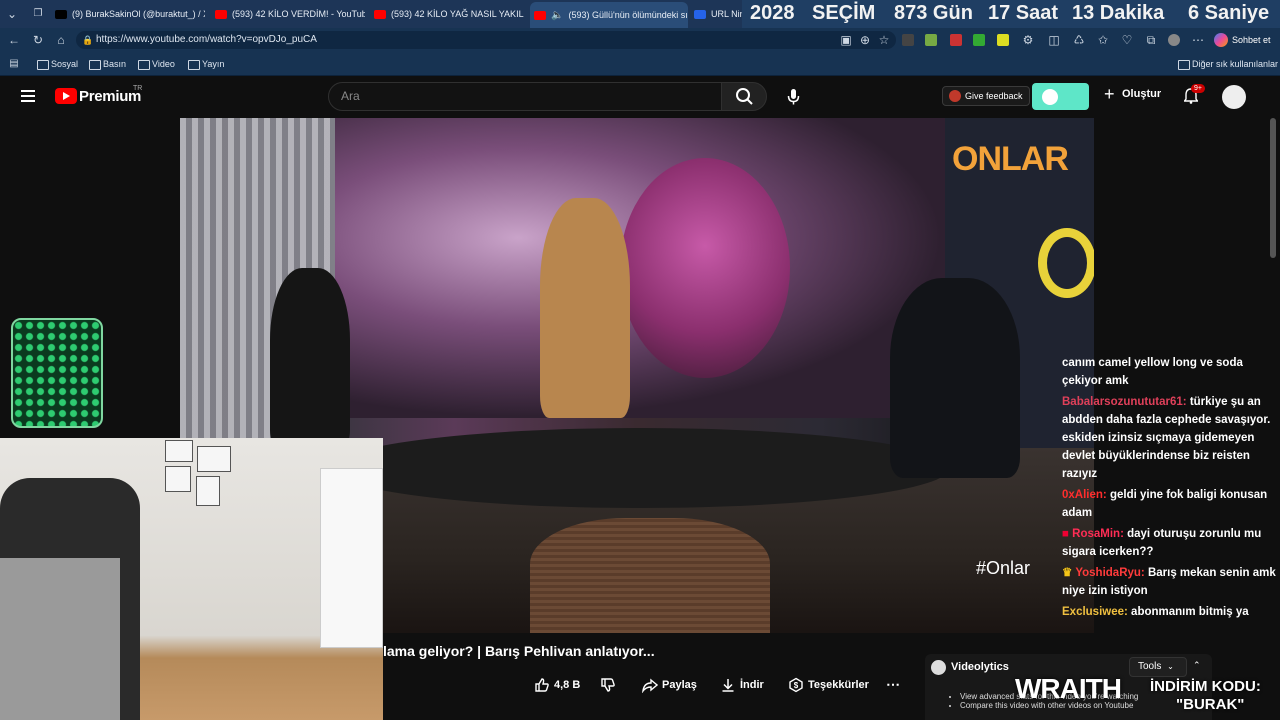 Image resolution: width=1280 pixels, height=720 pixels. What do you see at coordinates (893, 684) in the screenshot?
I see `more-actions-icon: ⋯` at bounding box center [893, 684].